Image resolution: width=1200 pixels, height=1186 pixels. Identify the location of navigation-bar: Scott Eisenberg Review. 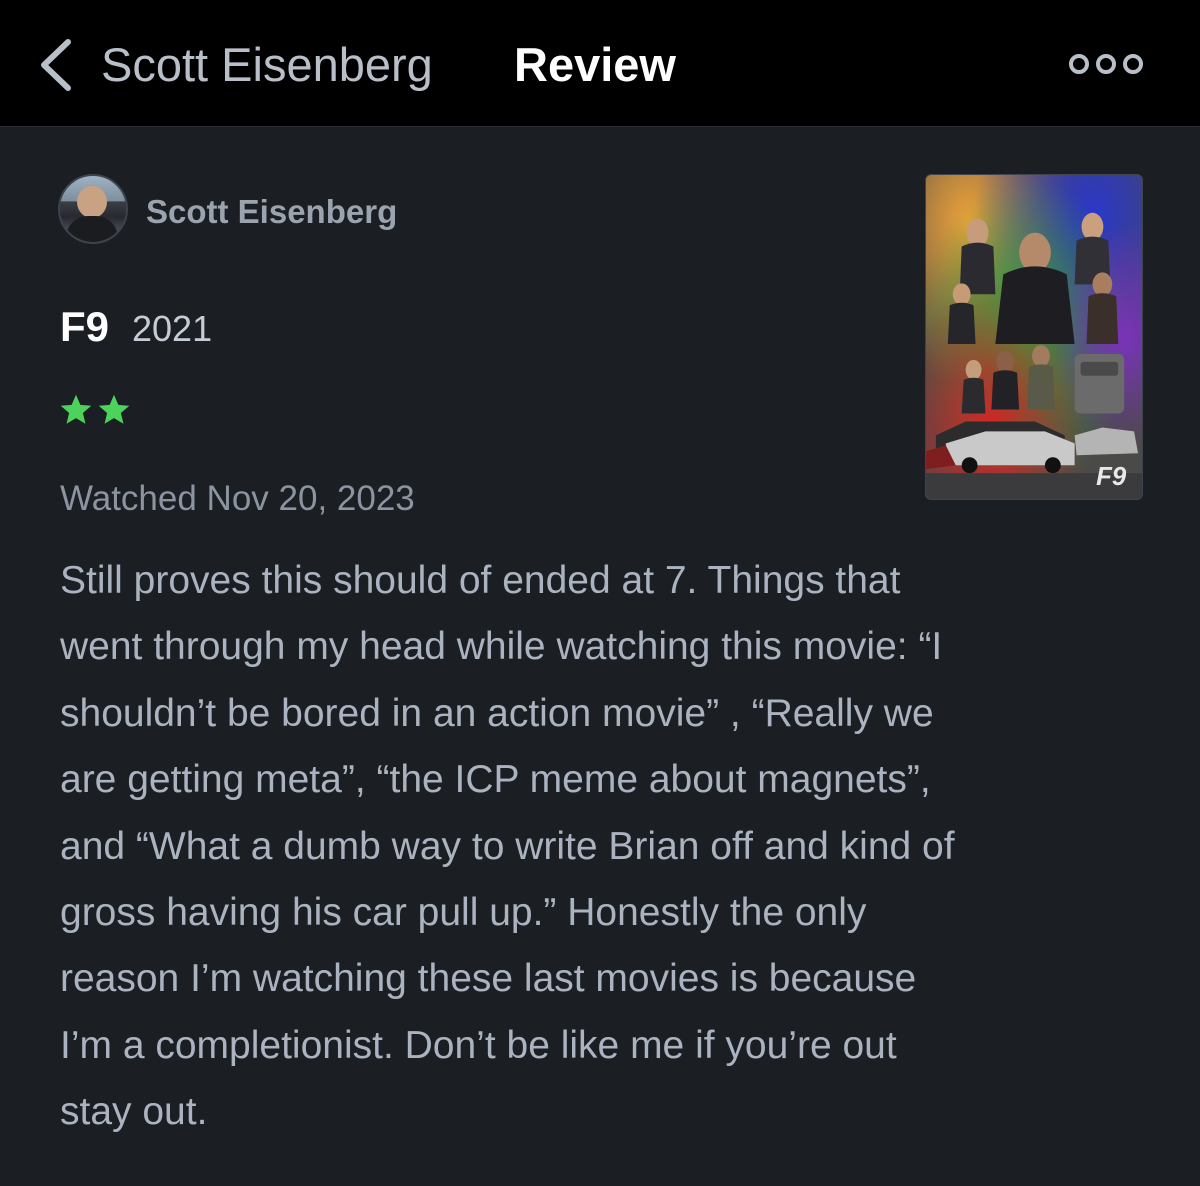
(600, 63).